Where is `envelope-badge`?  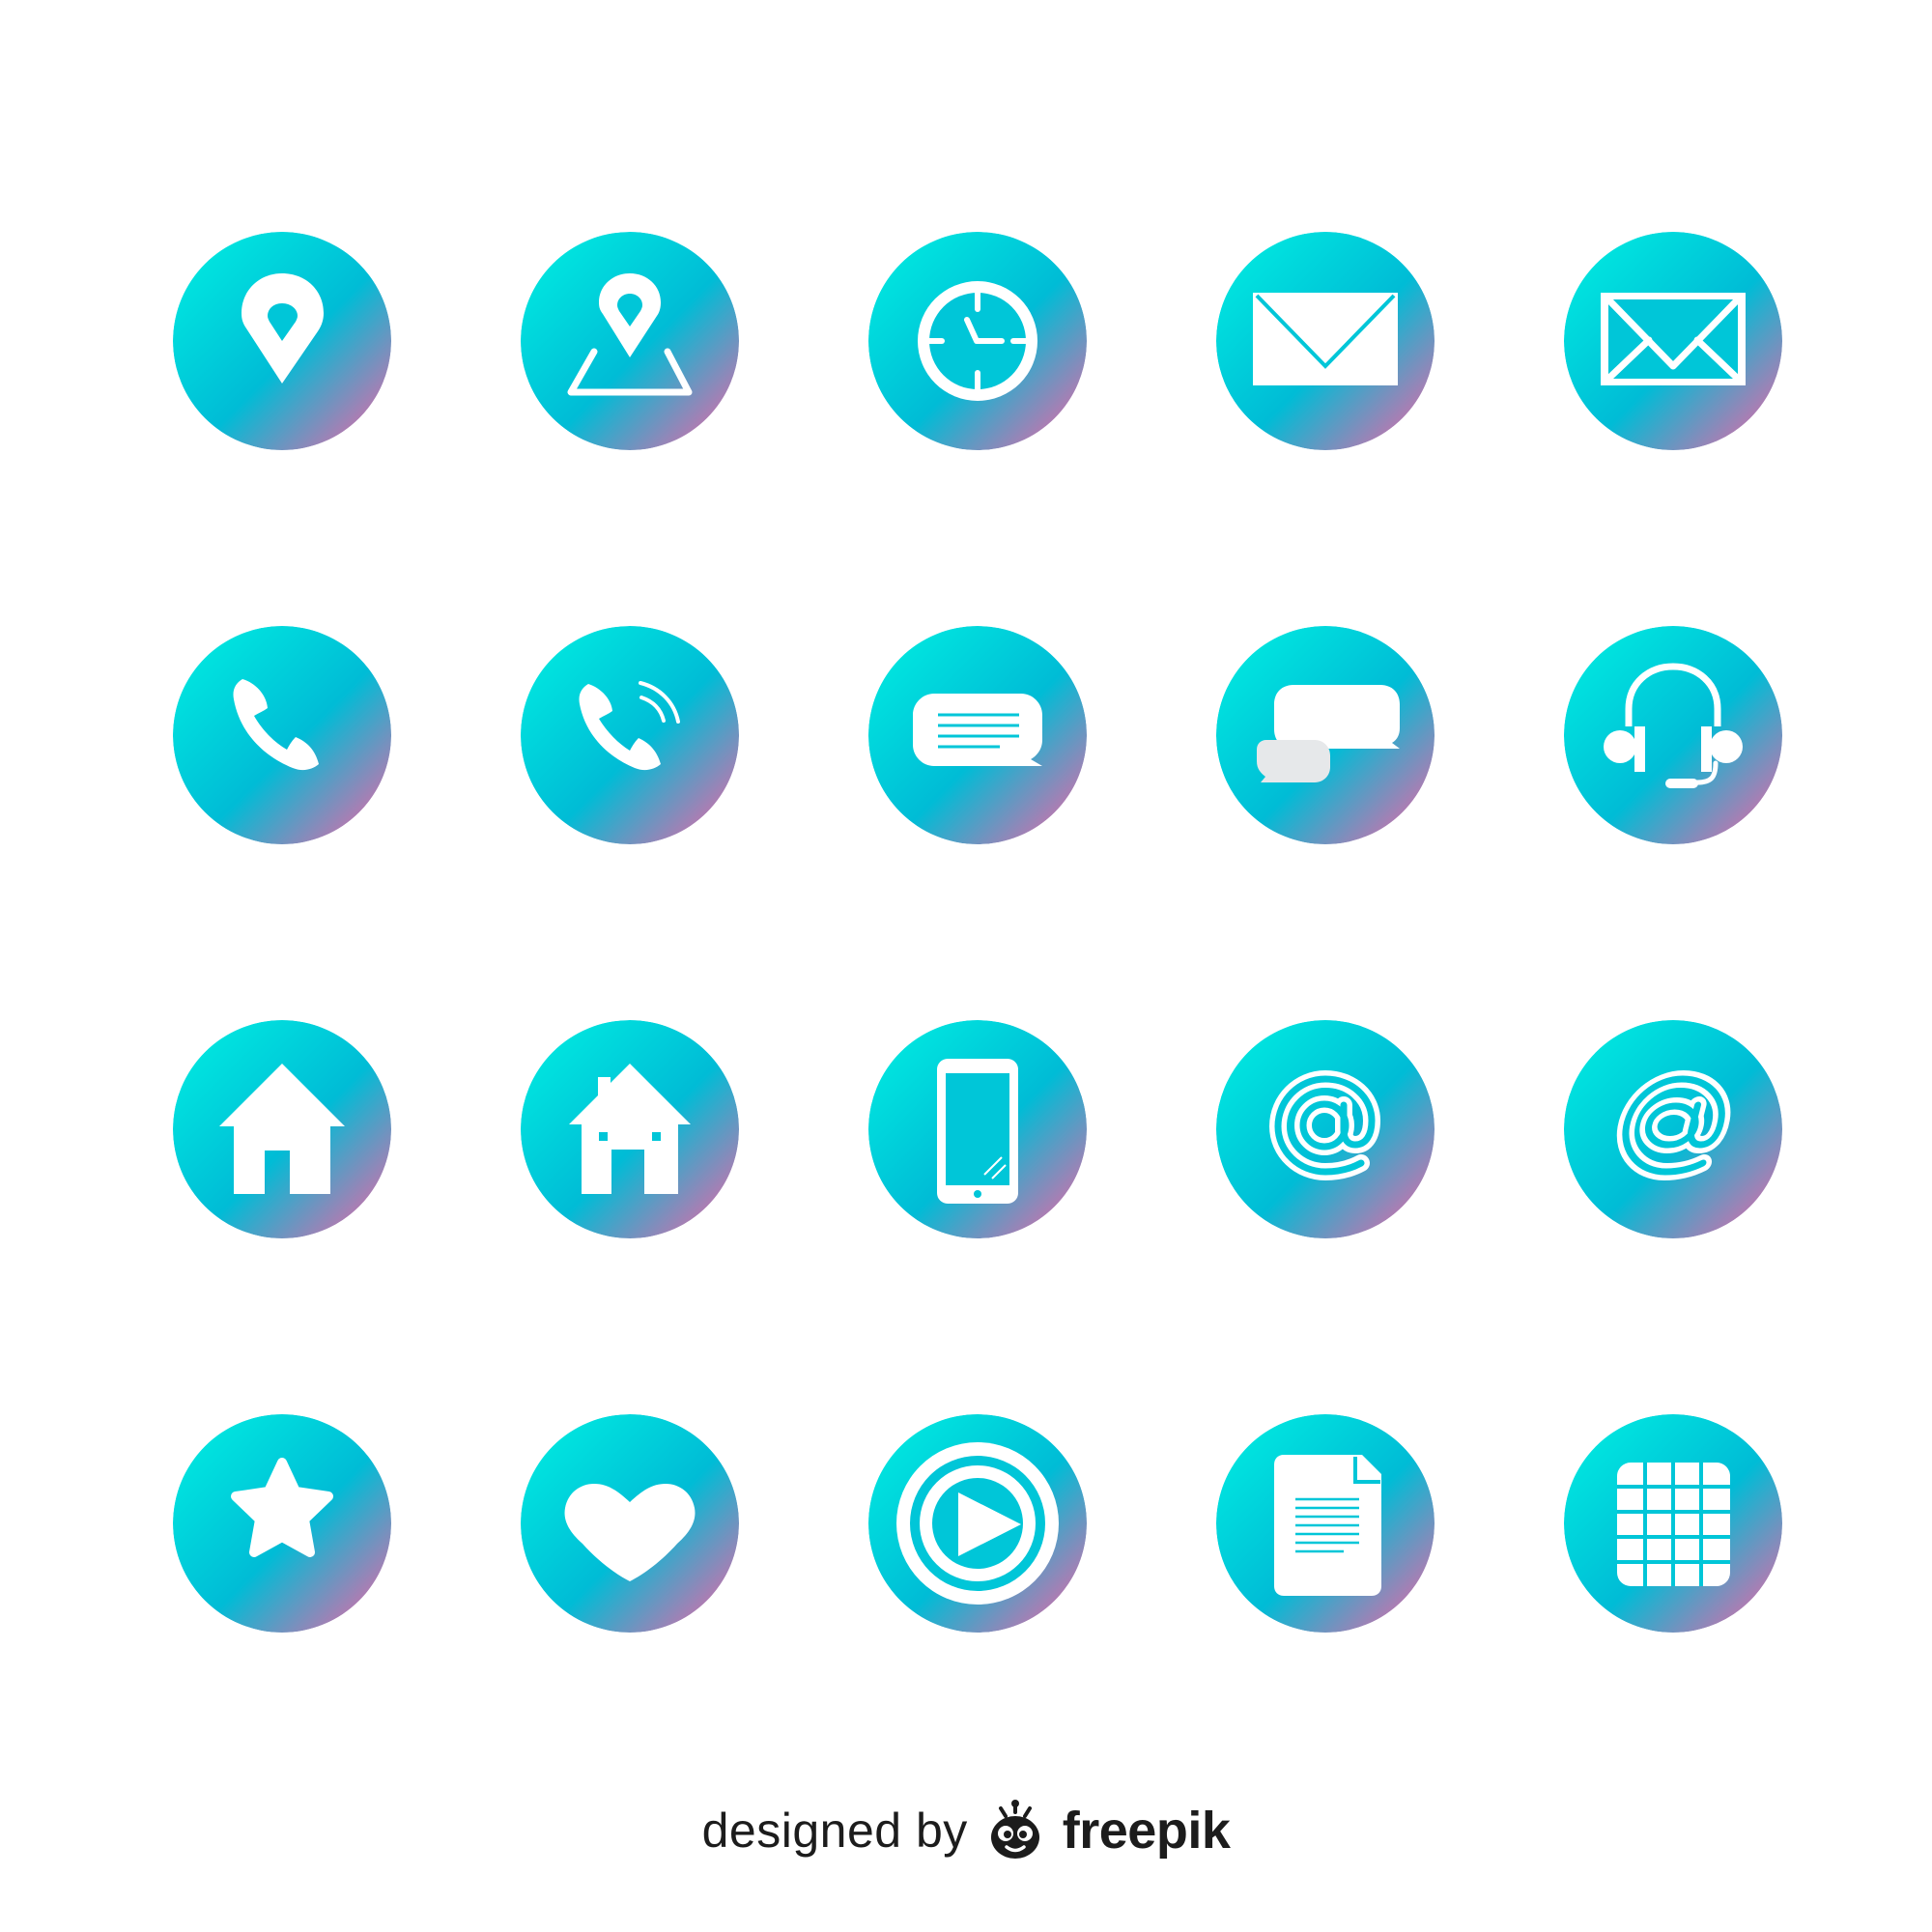 envelope-badge is located at coordinates (1325, 341).